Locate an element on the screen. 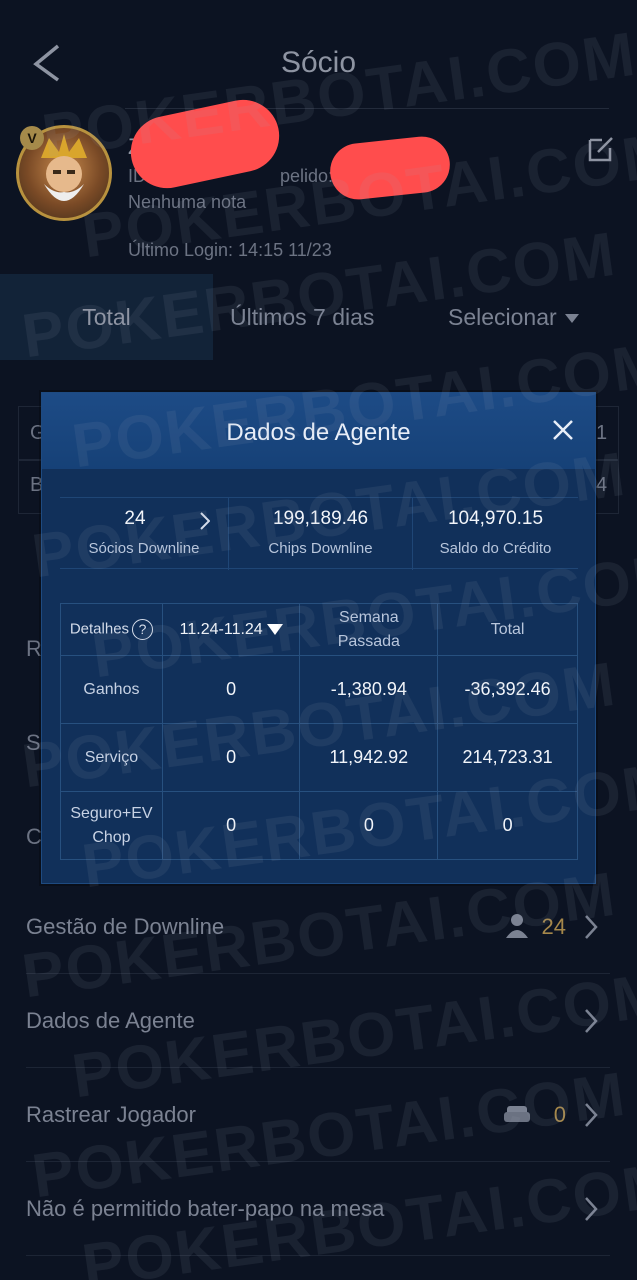  menu-label: Rastrear Jogador is located at coordinates (111, 1114).